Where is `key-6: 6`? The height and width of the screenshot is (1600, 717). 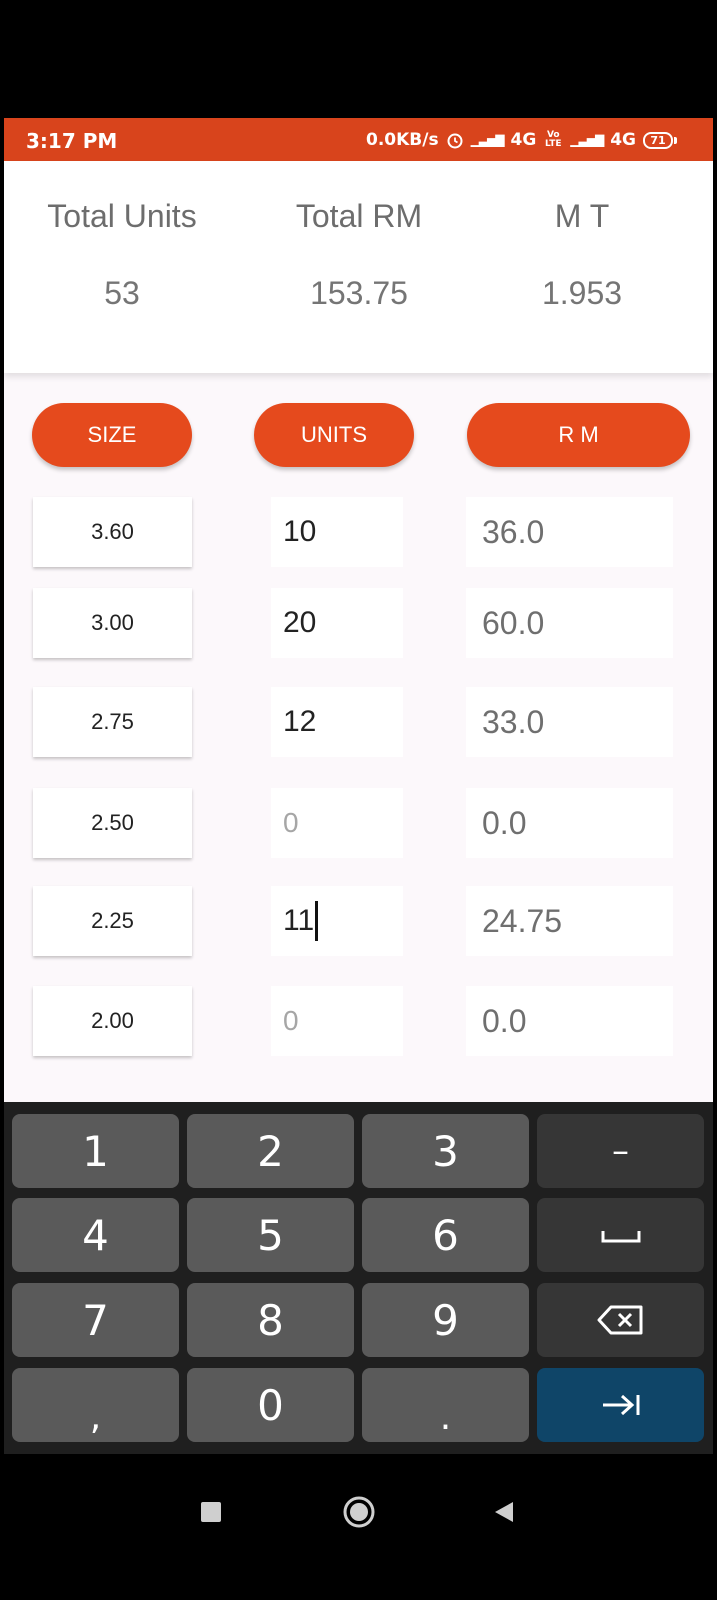
key-6: 6 is located at coordinates (445, 1235).